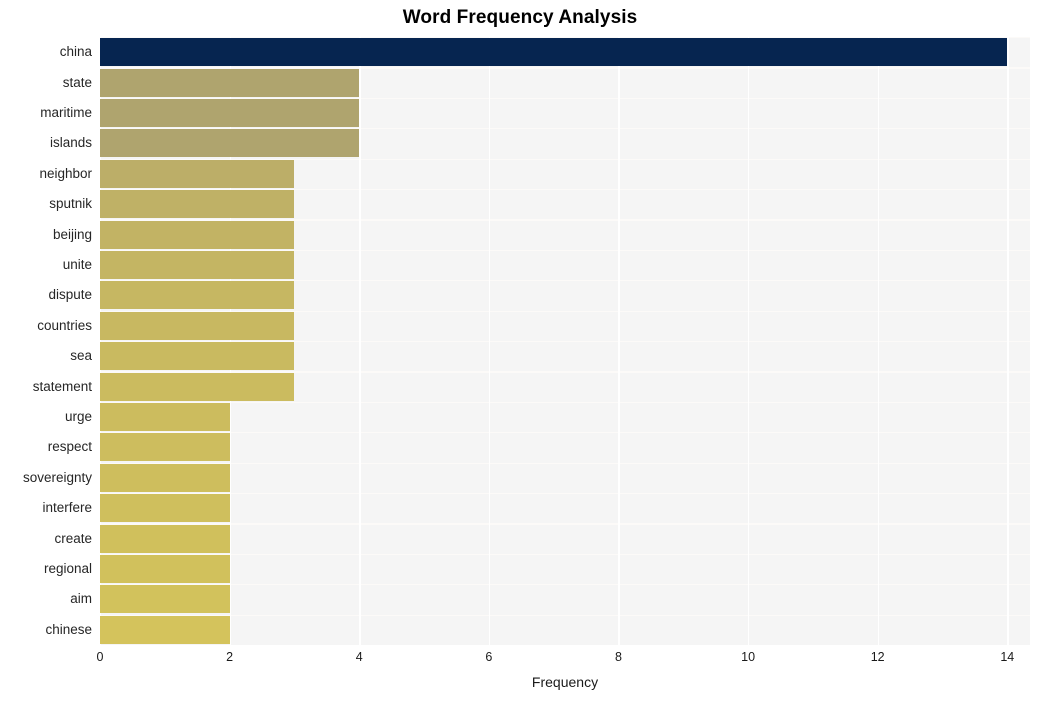 The height and width of the screenshot is (701, 1040). Describe the element at coordinates (563, 660) in the screenshot. I see `x-axis-tick-labels: 0 2 4 6 8 10 12 14` at that location.